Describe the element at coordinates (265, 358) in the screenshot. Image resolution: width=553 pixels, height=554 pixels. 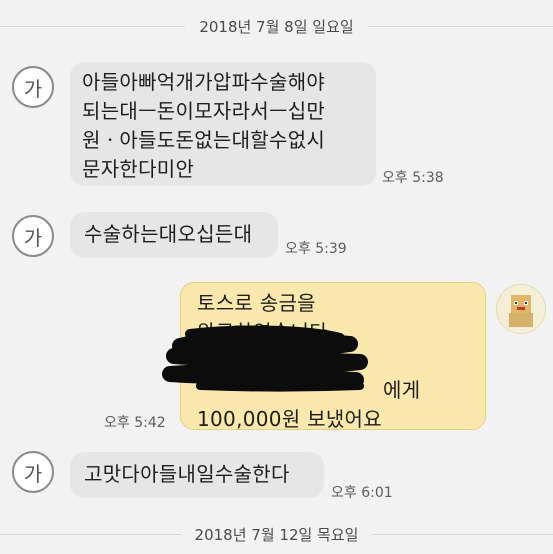
I see `redaction-scribble` at that location.